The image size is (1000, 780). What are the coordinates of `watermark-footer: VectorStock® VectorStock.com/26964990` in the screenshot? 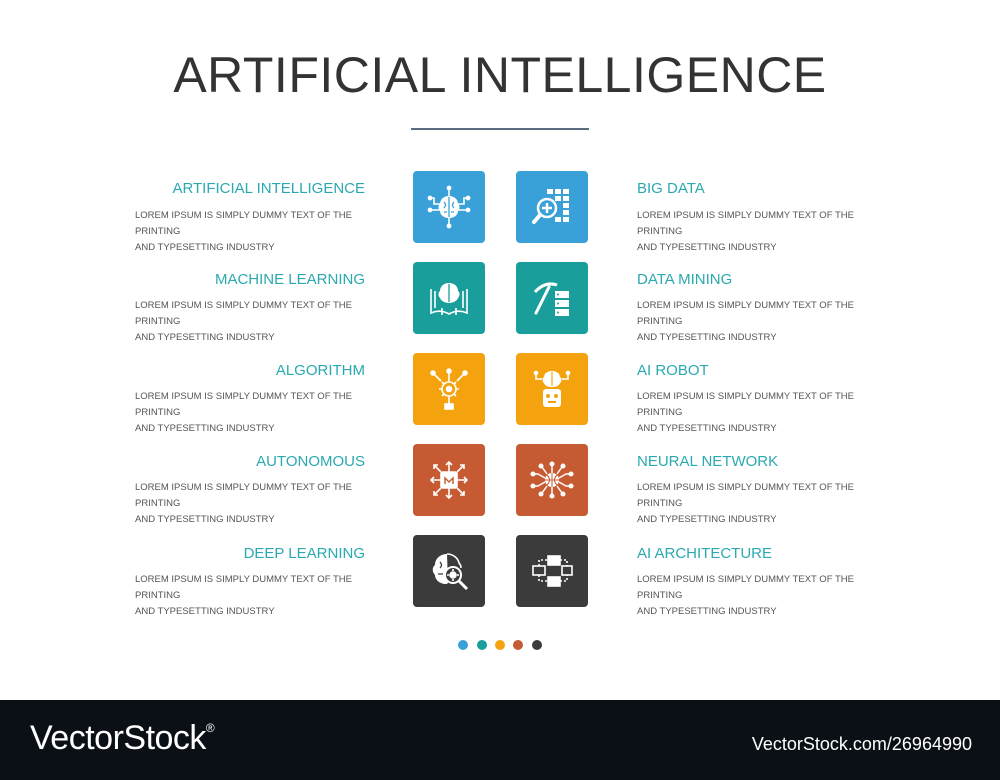 It's located at (500, 740).